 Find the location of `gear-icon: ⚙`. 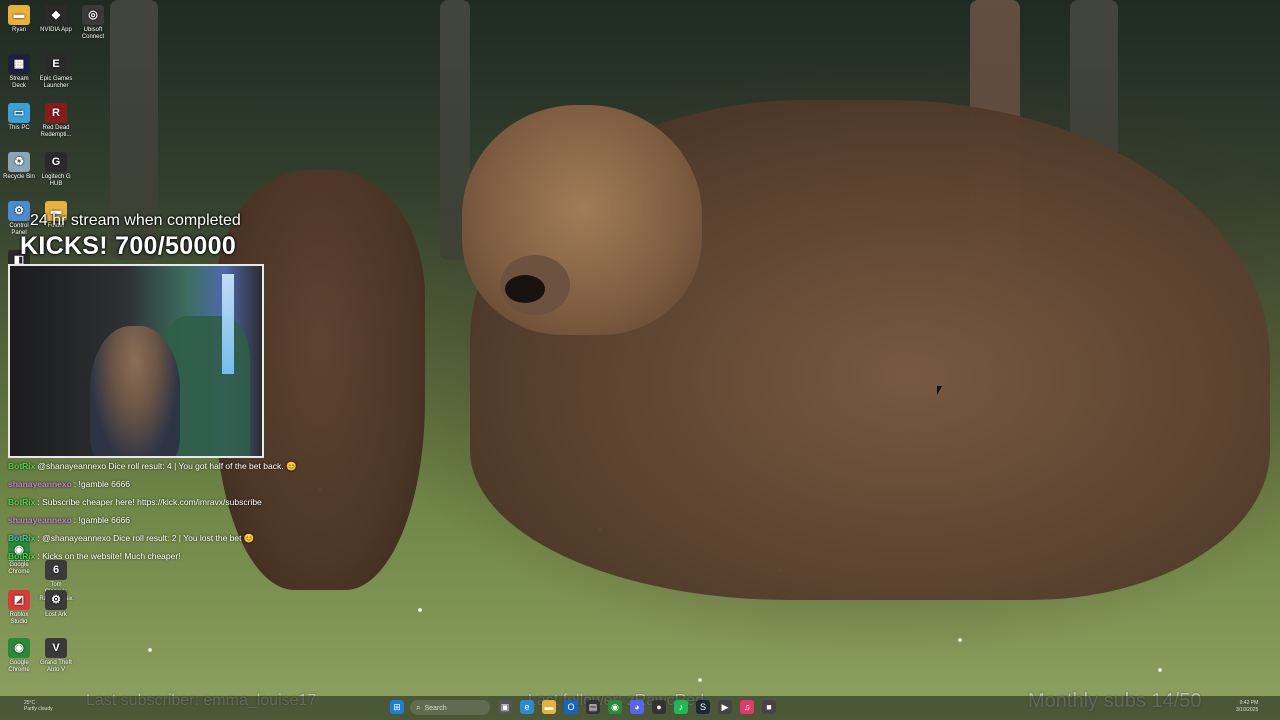

gear-icon: ⚙ is located at coordinates (56, 600).